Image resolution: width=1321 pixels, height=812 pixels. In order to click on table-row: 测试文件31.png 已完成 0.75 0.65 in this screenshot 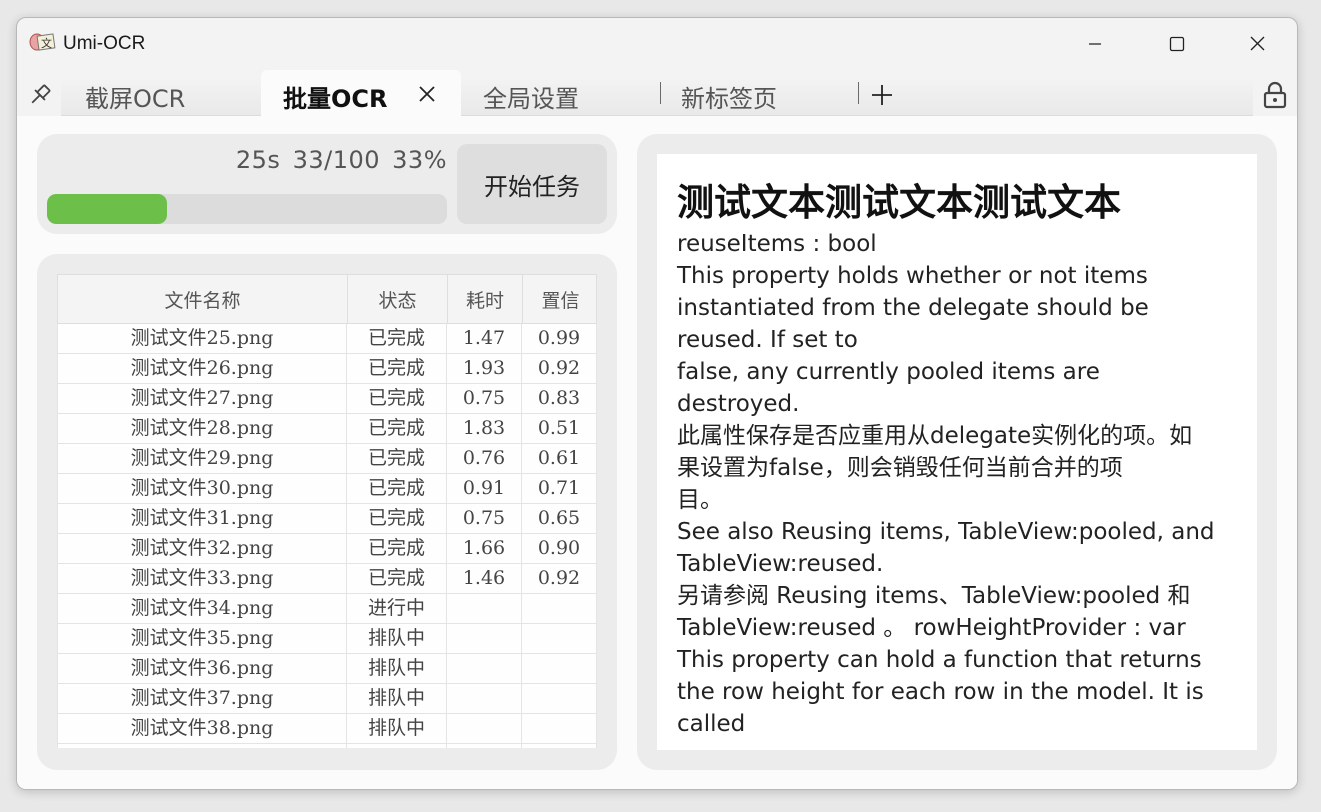, I will do `click(327, 519)`.